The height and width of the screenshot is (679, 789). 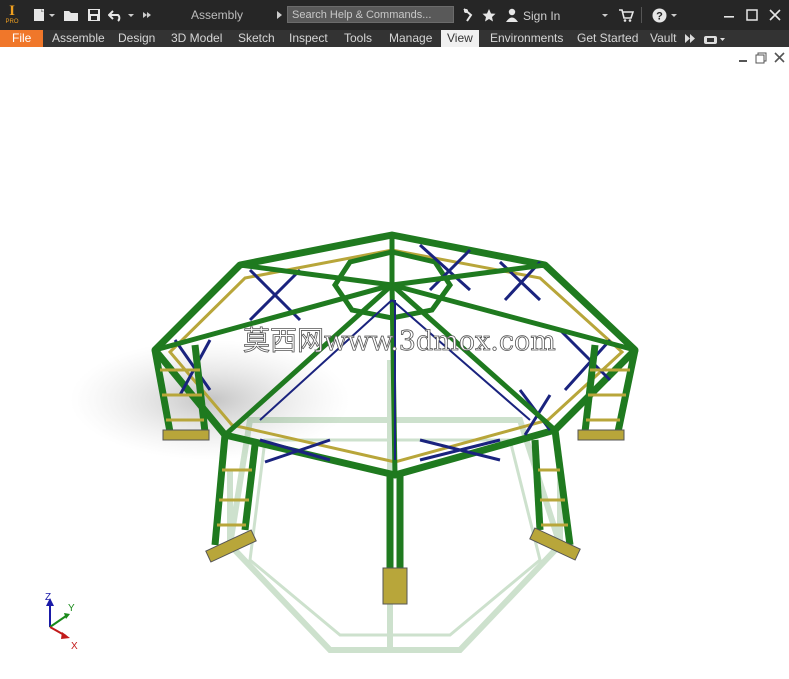 I want to click on tab-vault: Vault, so click(x=663, y=38).